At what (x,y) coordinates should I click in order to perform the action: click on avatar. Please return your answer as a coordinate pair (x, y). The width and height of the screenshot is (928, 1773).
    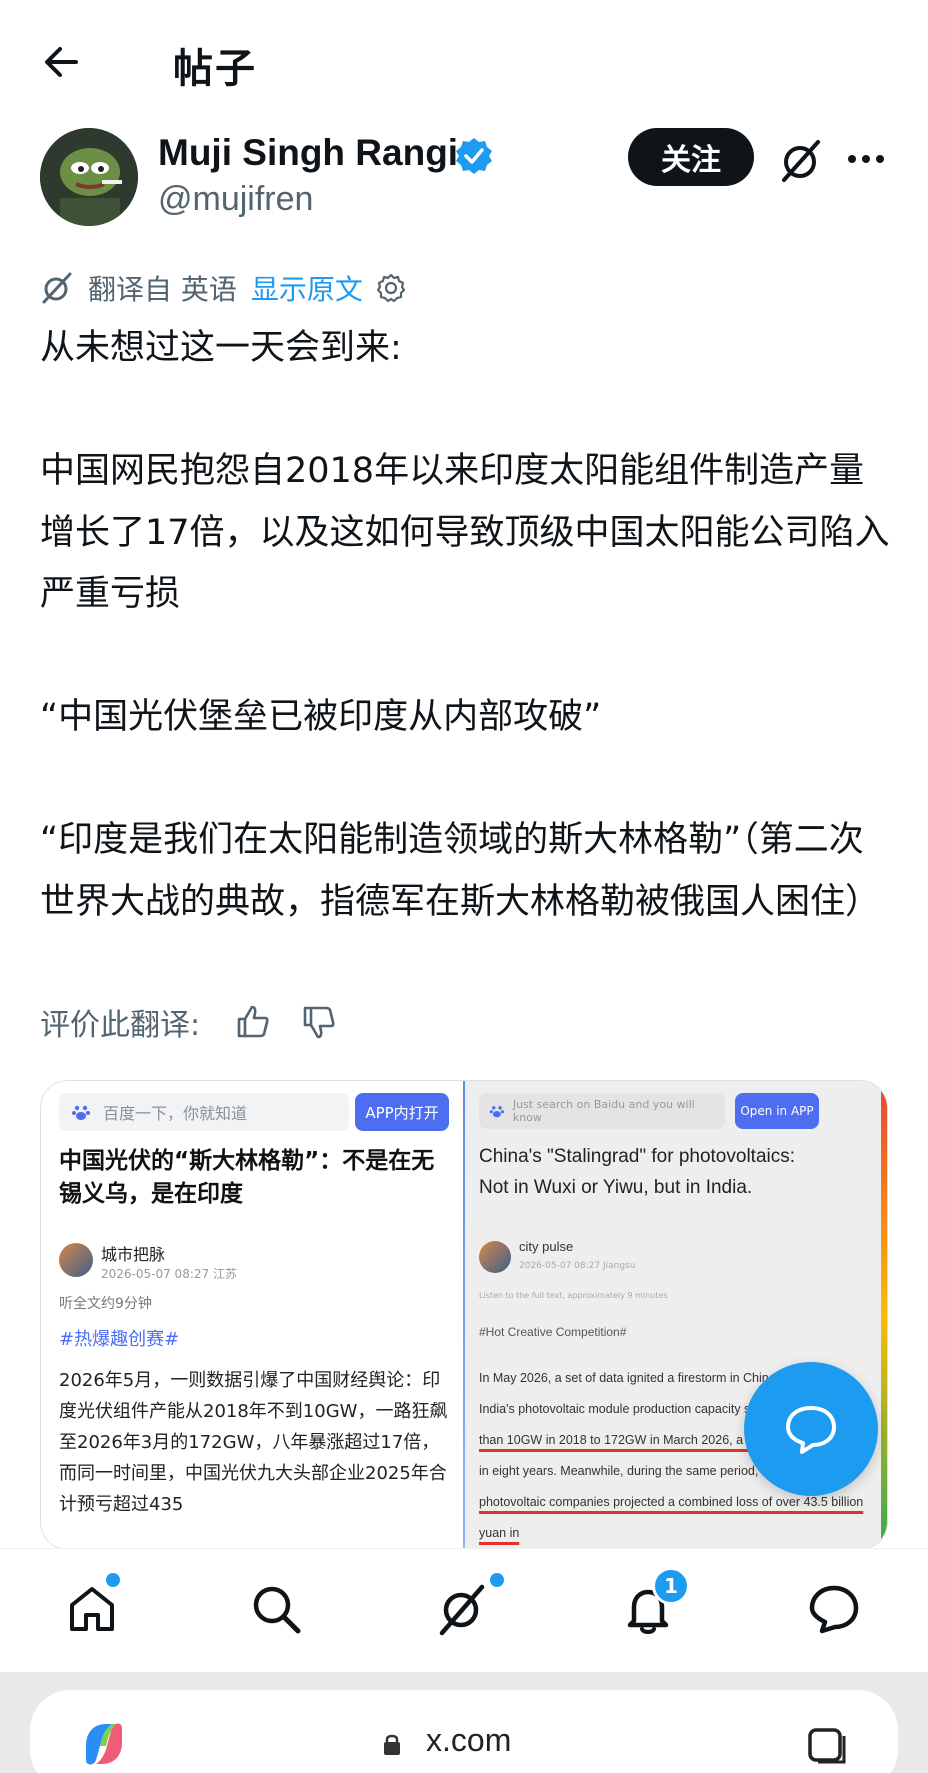
    Looking at the image, I should click on (89, 177).